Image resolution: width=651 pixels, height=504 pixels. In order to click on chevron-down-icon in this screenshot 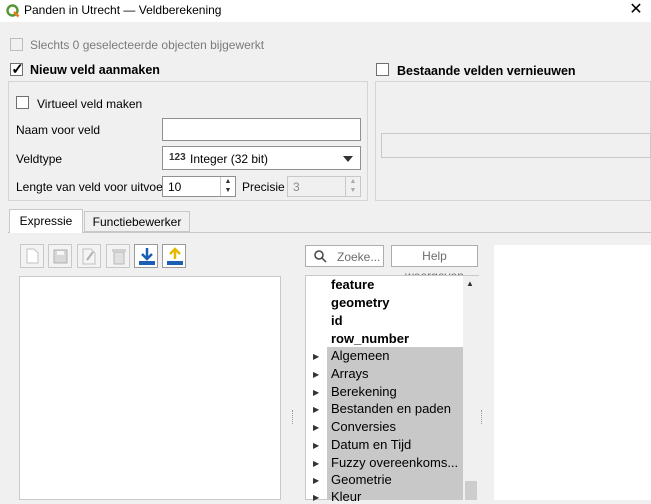, I will do `click(348, 159)`.